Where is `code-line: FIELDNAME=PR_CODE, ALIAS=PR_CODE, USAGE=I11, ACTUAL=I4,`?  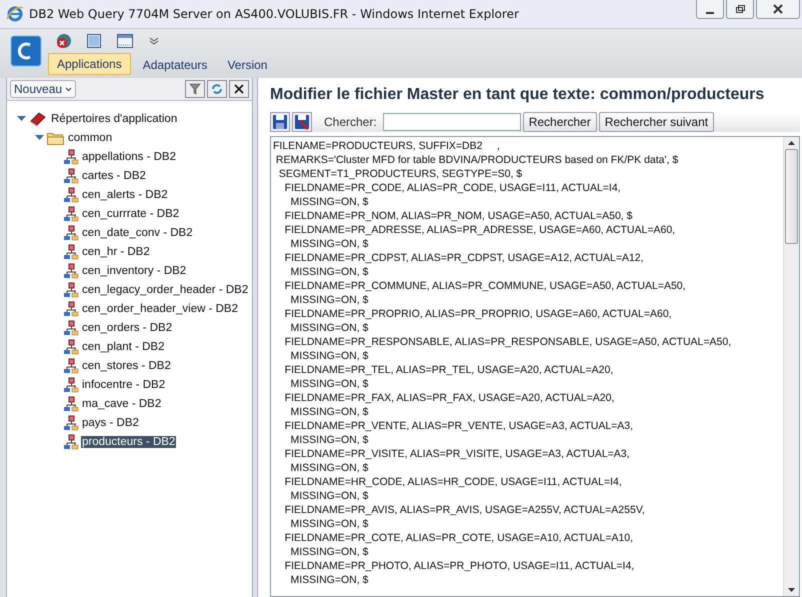 code-line: FIELDNAME=PR_CODE, ALIAS=PR_CODE, USAGE=I11, ACTUAL=I4, is located at coordinates (453, 188).